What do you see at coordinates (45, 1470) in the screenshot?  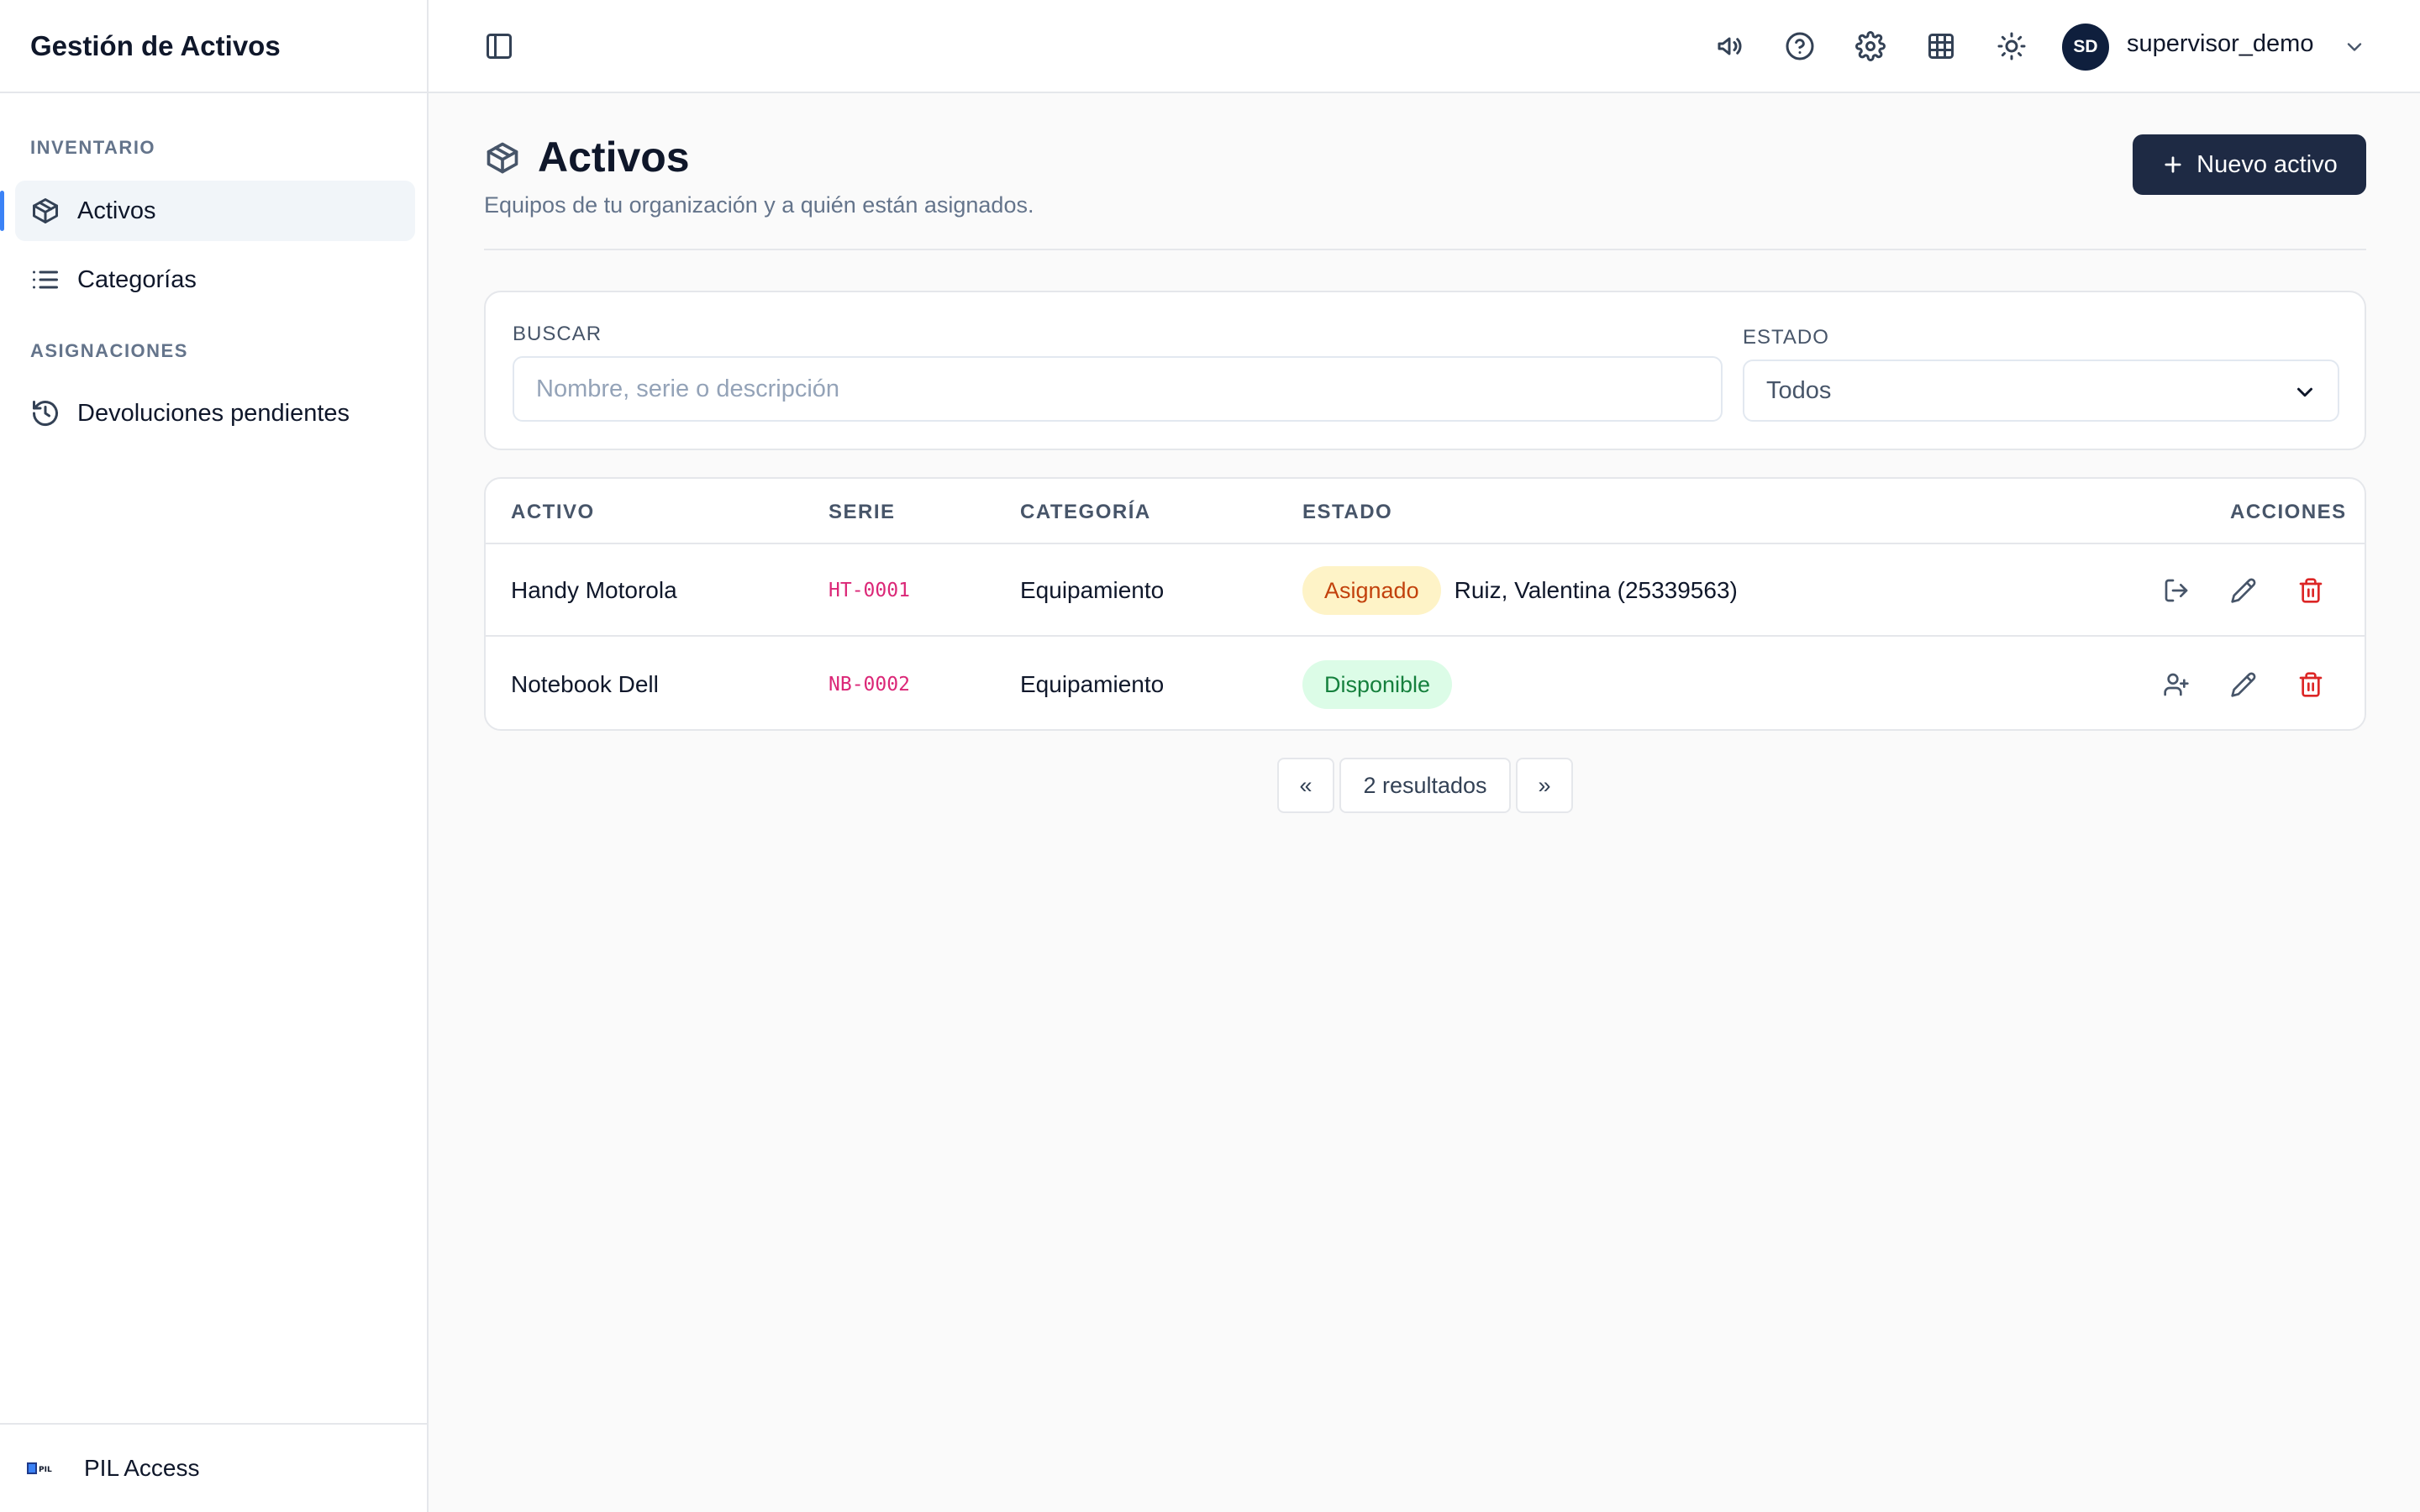 I see `svg-text: PIL` at bounding box center [45, 1470].